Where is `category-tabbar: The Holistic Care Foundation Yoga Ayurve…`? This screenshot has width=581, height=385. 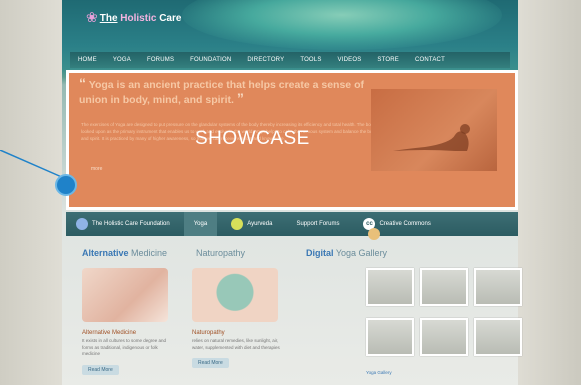 category-tabbar: The Holistic Care Foundation Yoga Ayurve… is located at coordinates (292, 226).